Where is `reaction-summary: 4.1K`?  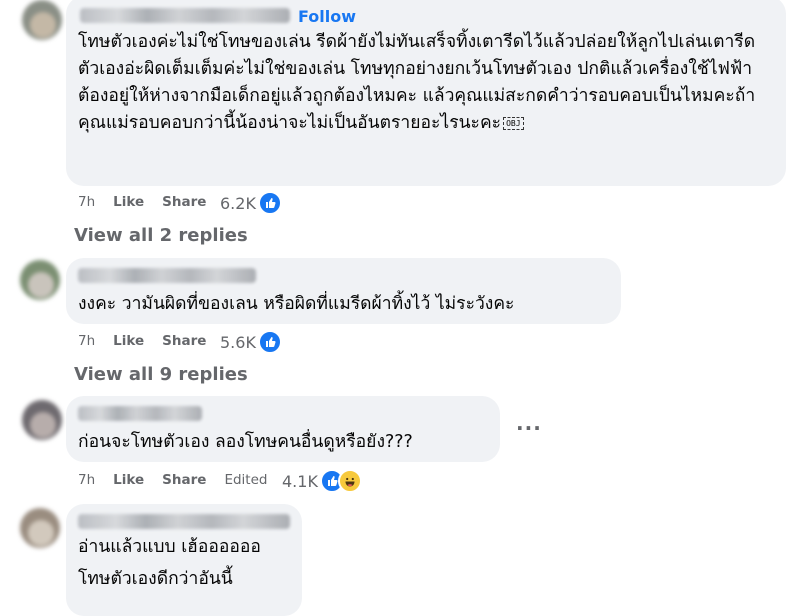 reaction-summary: 4.1K is located at coordinates (322, 481).